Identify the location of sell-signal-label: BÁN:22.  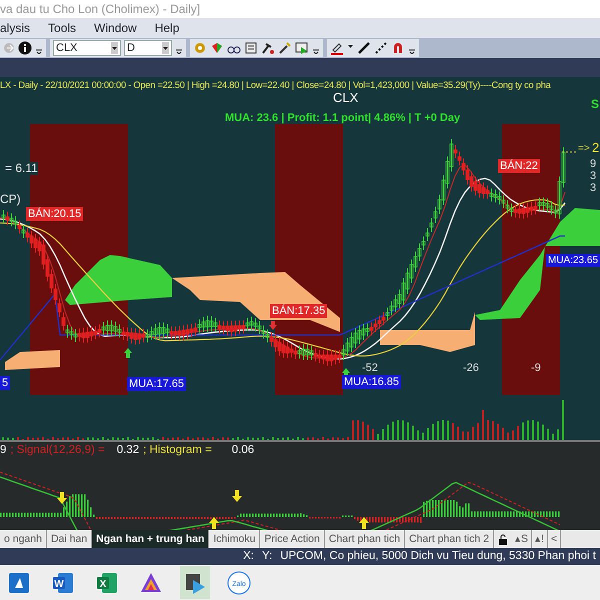
(519, 166).